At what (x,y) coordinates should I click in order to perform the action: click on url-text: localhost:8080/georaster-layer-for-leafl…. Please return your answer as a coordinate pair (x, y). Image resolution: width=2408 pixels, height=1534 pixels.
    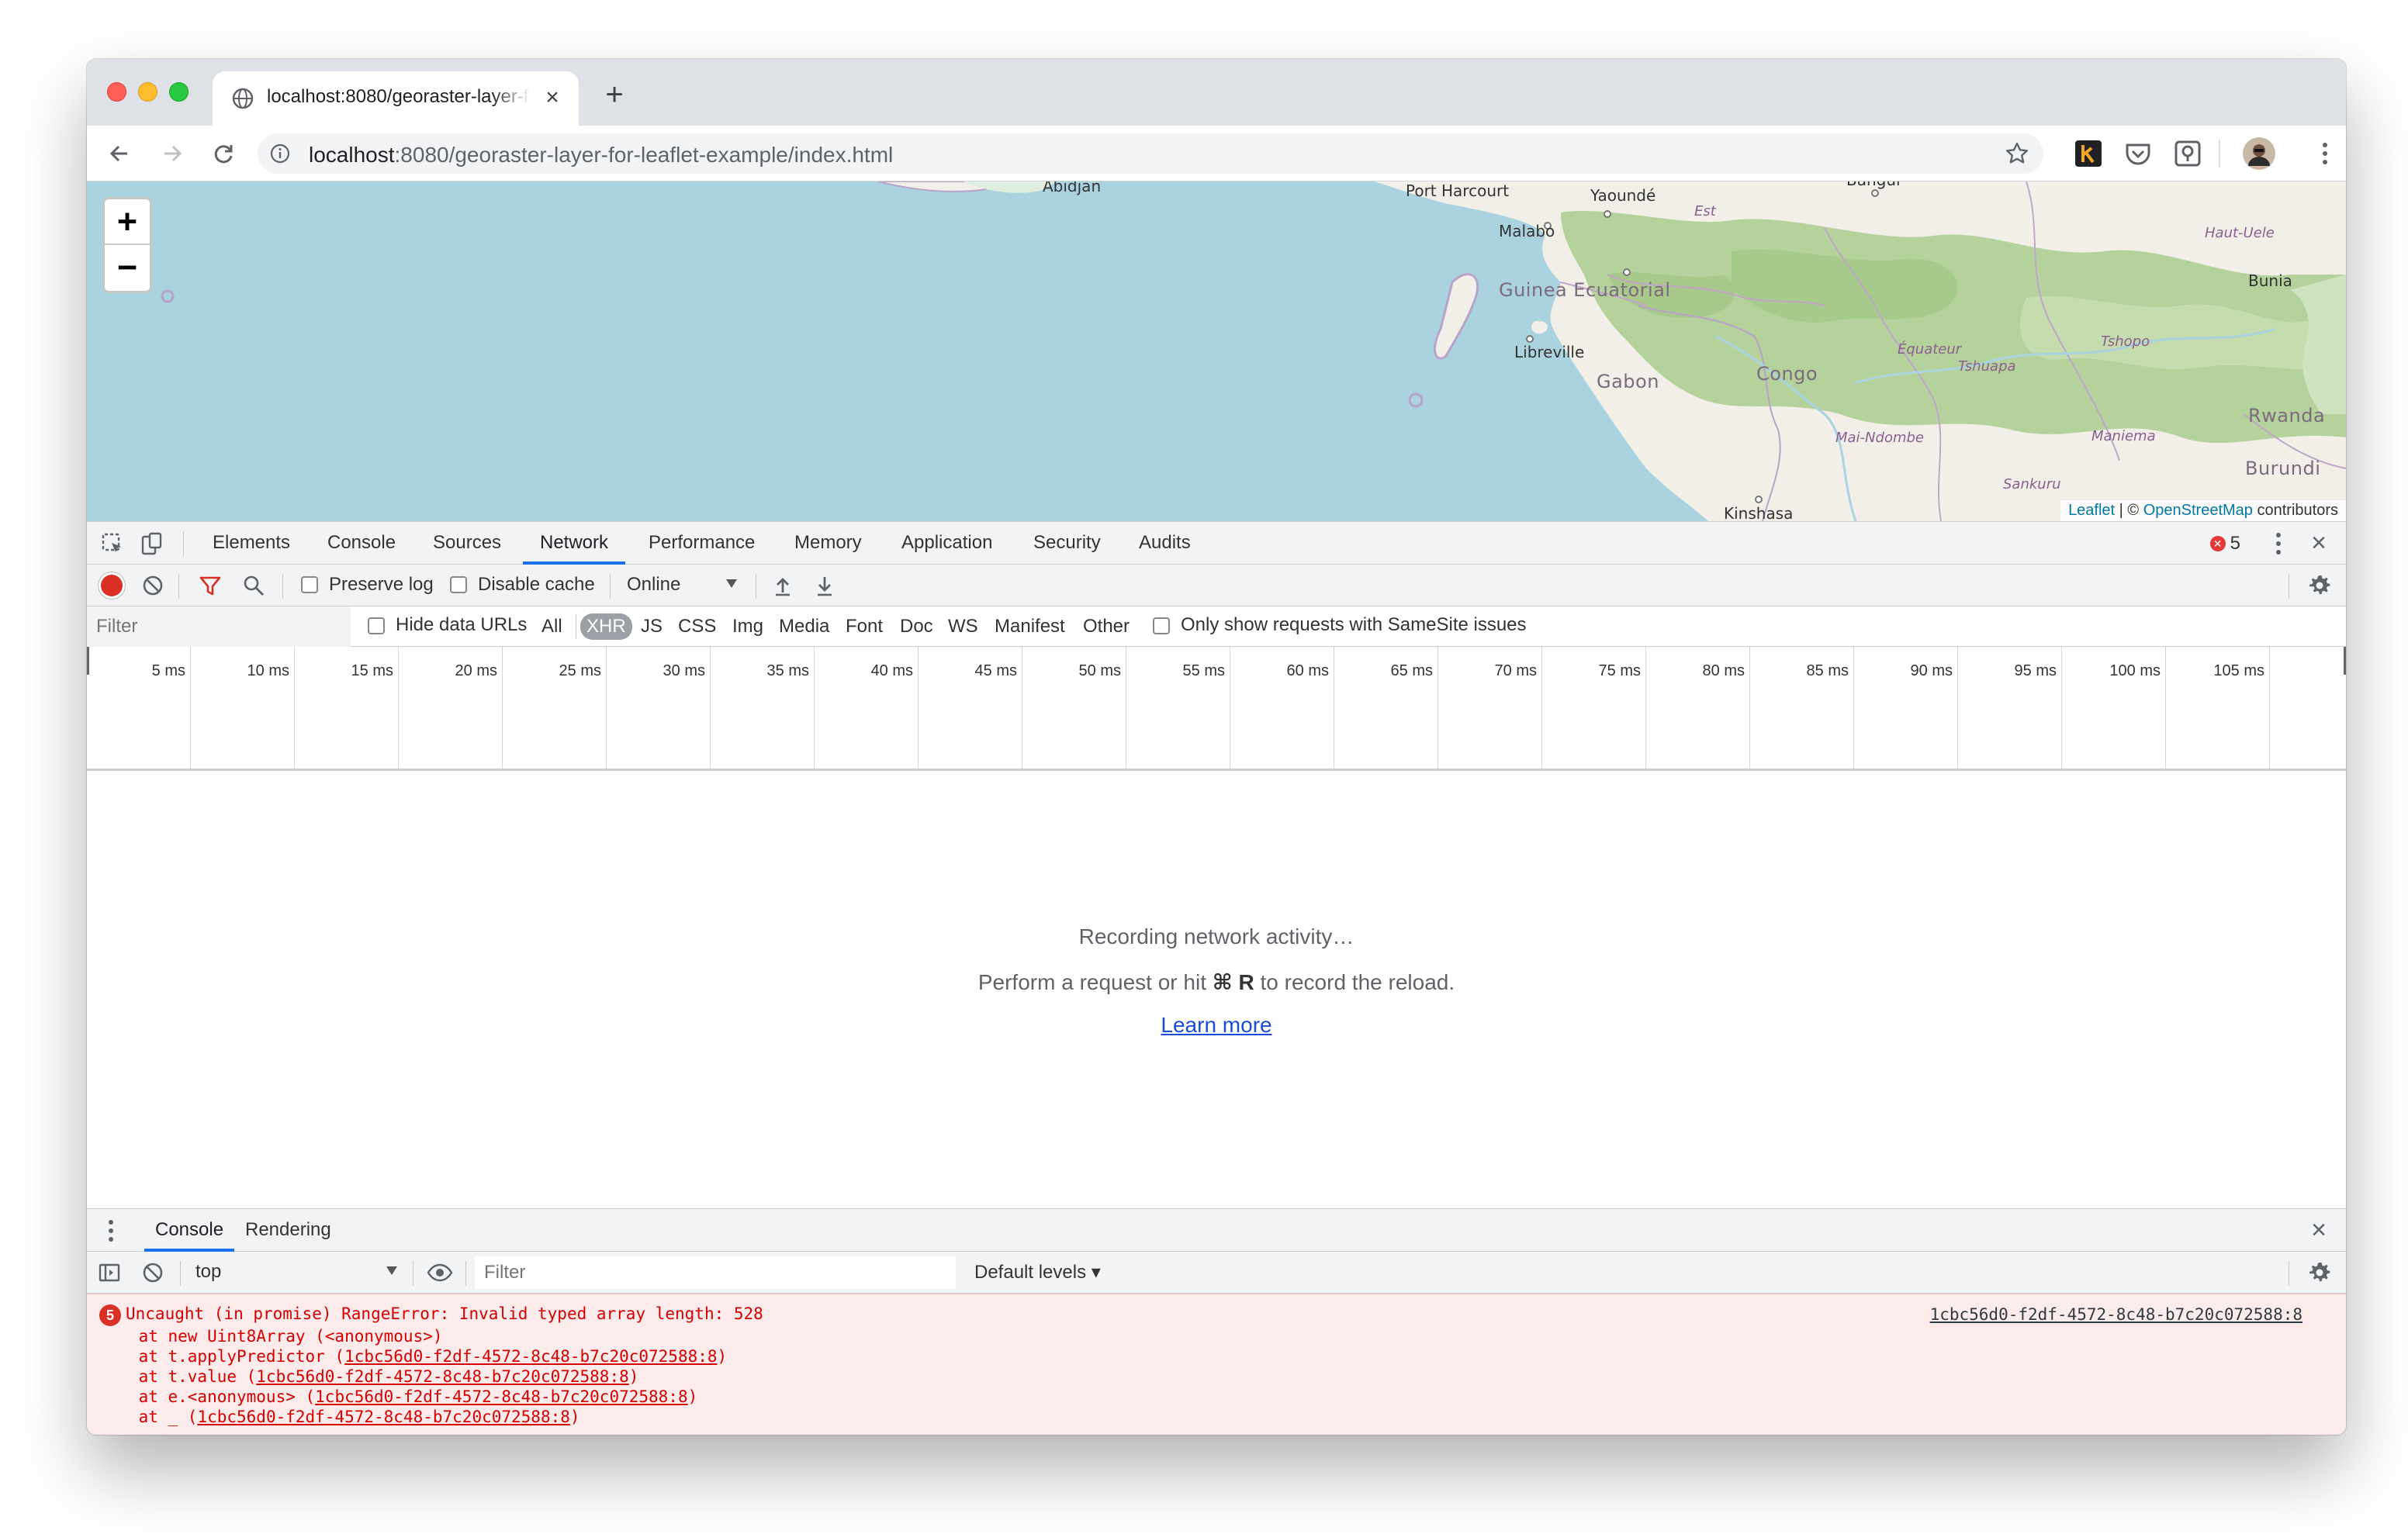
    Looking at the image, I should click on (601, 155).